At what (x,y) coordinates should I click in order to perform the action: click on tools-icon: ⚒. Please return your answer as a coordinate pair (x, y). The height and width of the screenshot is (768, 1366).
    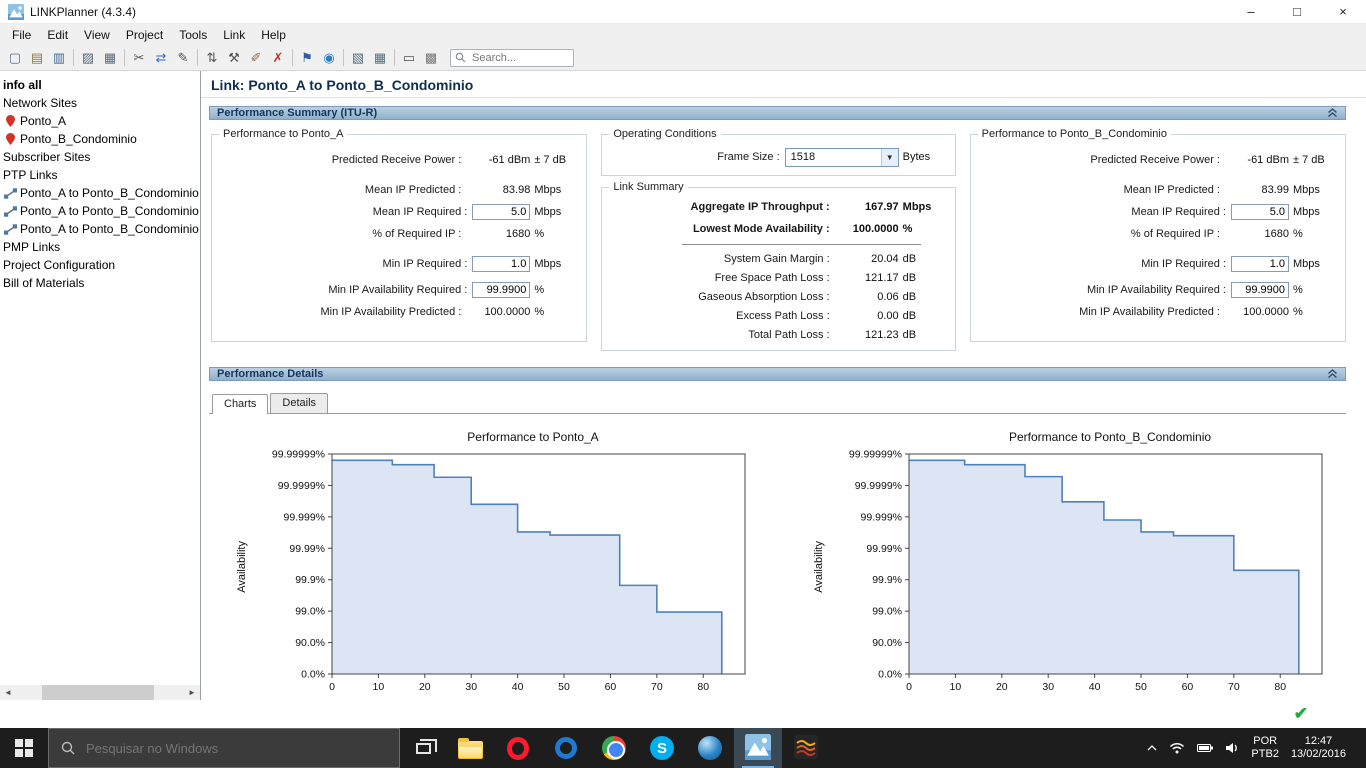
    Looking at the image, I should click on (234, 57).